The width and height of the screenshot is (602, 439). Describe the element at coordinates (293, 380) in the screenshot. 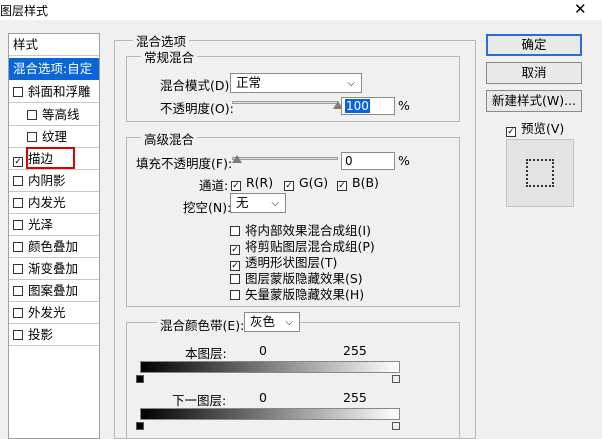

I see `blend-if-group` at that location.